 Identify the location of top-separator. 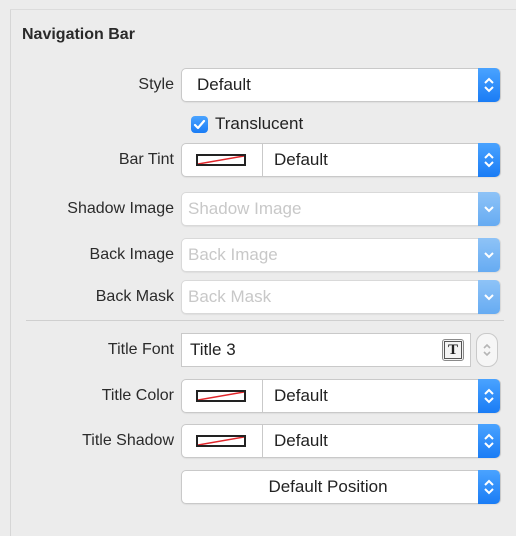
(263, 9).